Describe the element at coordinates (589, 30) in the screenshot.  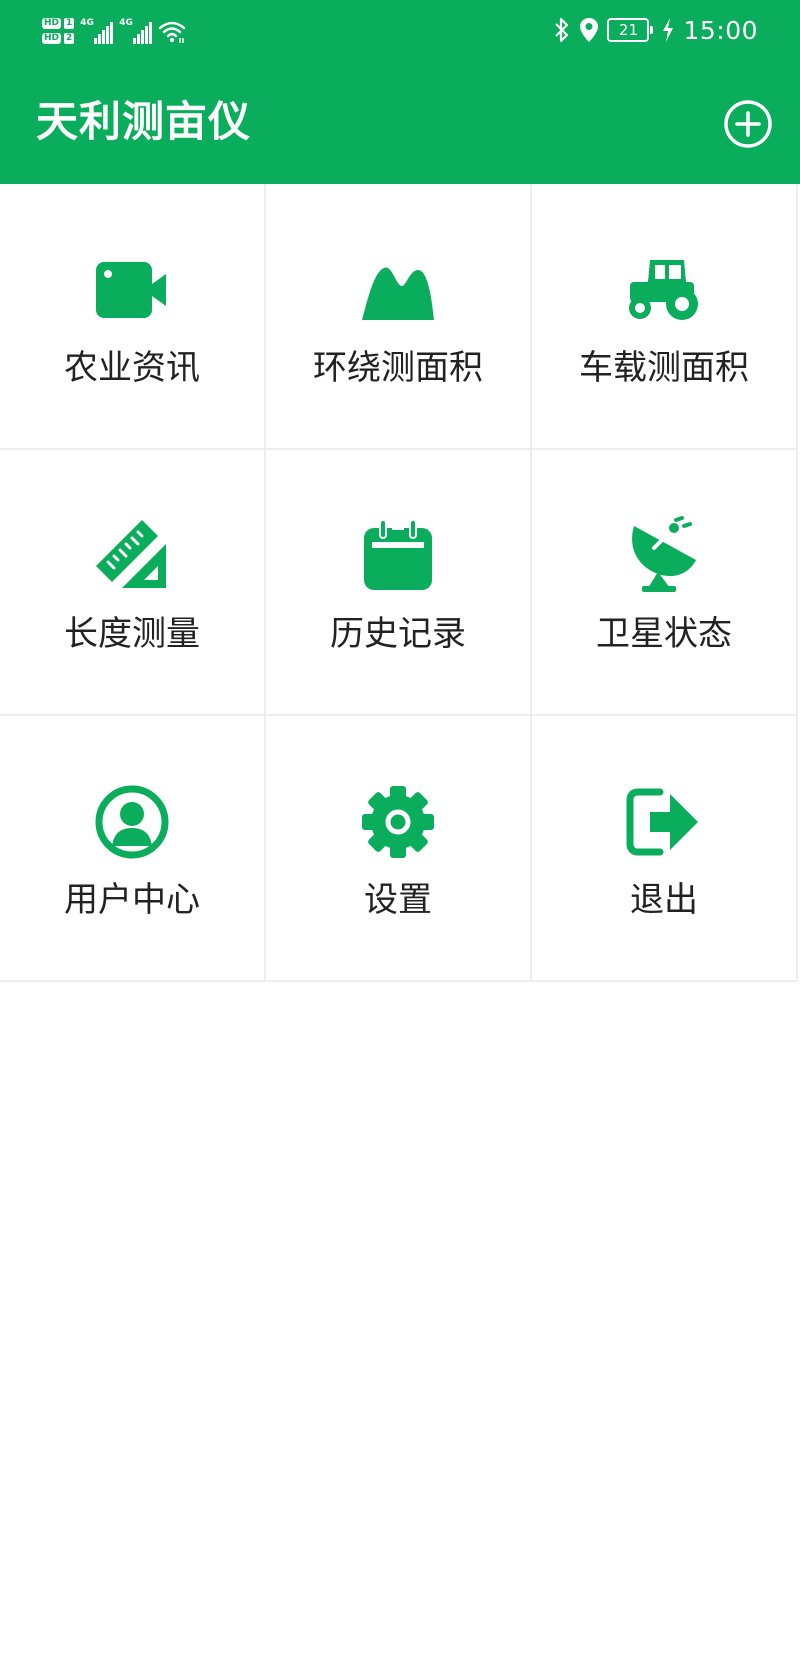
I see `location-icon` at that location.